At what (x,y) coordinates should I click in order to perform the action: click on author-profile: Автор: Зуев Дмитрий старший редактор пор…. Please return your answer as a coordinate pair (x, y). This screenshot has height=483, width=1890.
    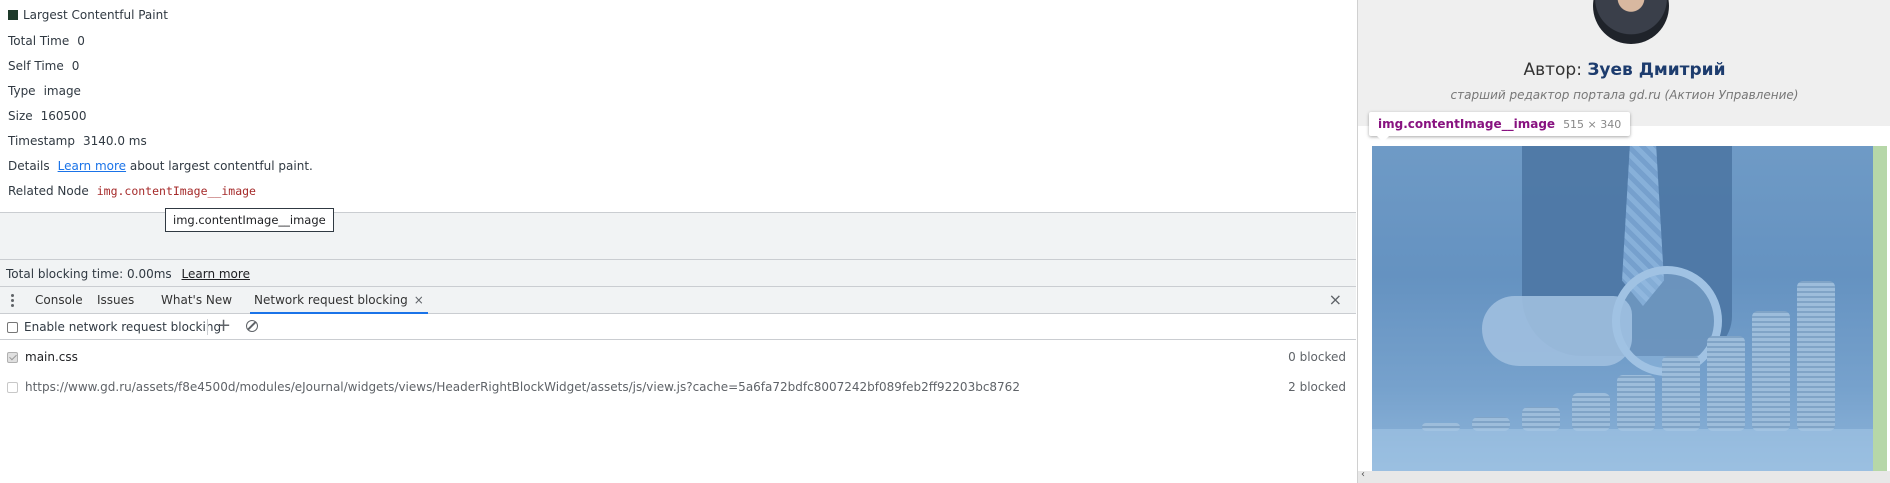
    Looking at the image, I should click on (1624, 63).